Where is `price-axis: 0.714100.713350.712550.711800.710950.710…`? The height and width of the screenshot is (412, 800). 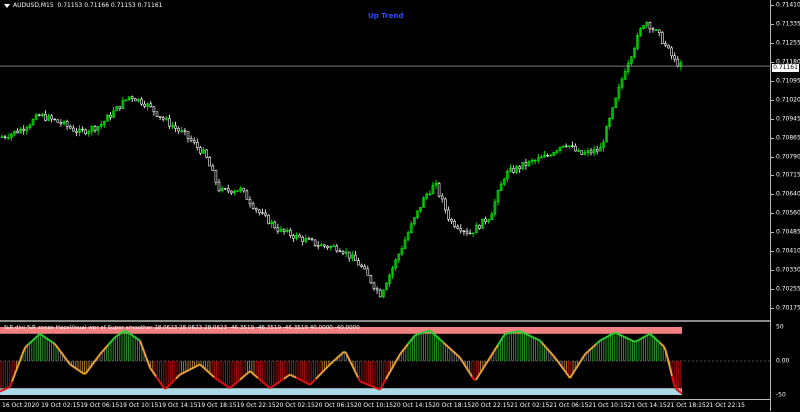
price-axis: 0.714100.713350.712550.711800.710950.710… is located at coordinates (785, 205).